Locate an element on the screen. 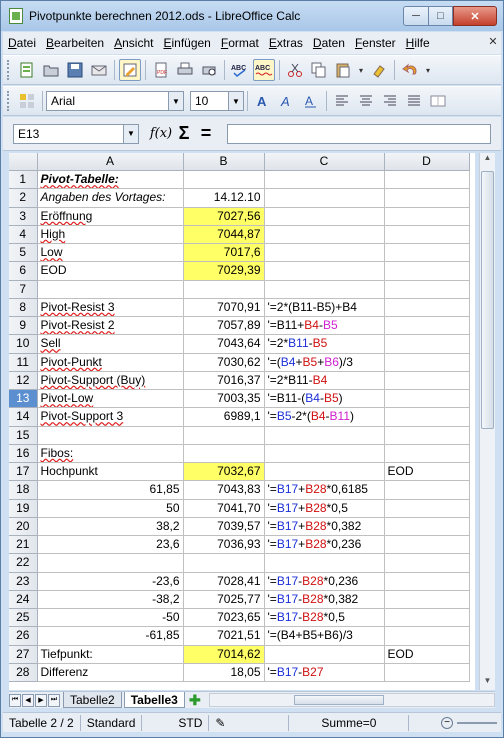  cell-b25: 7023,65 is located at coordinates (224, 618).